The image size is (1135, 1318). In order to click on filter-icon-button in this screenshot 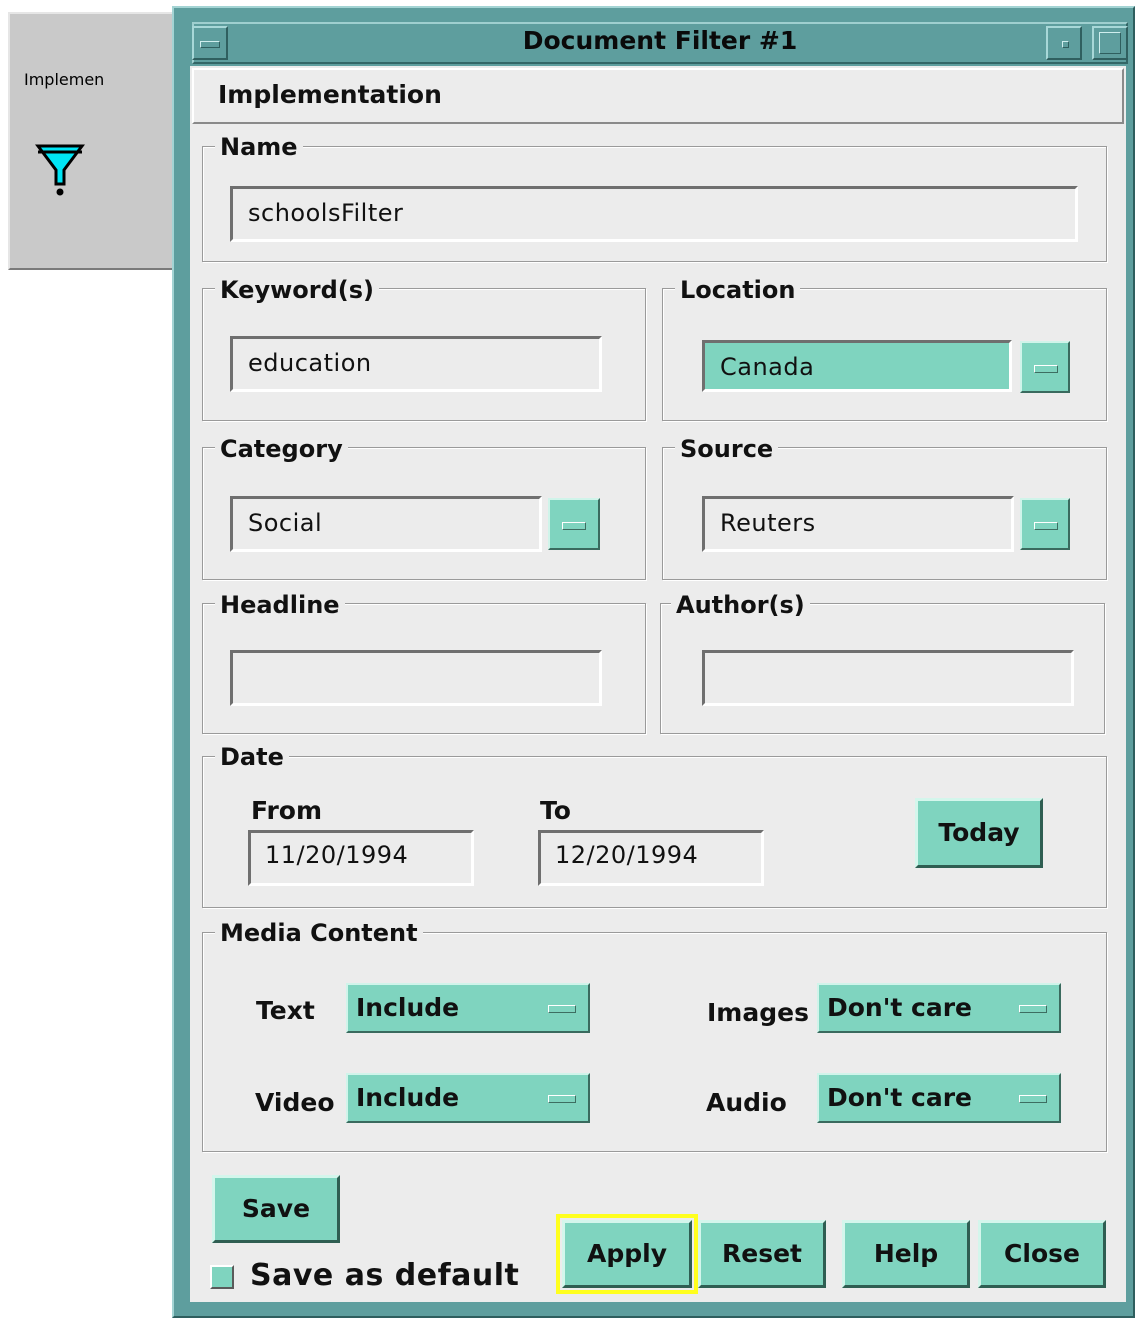, I will do `click(60, 171)`.